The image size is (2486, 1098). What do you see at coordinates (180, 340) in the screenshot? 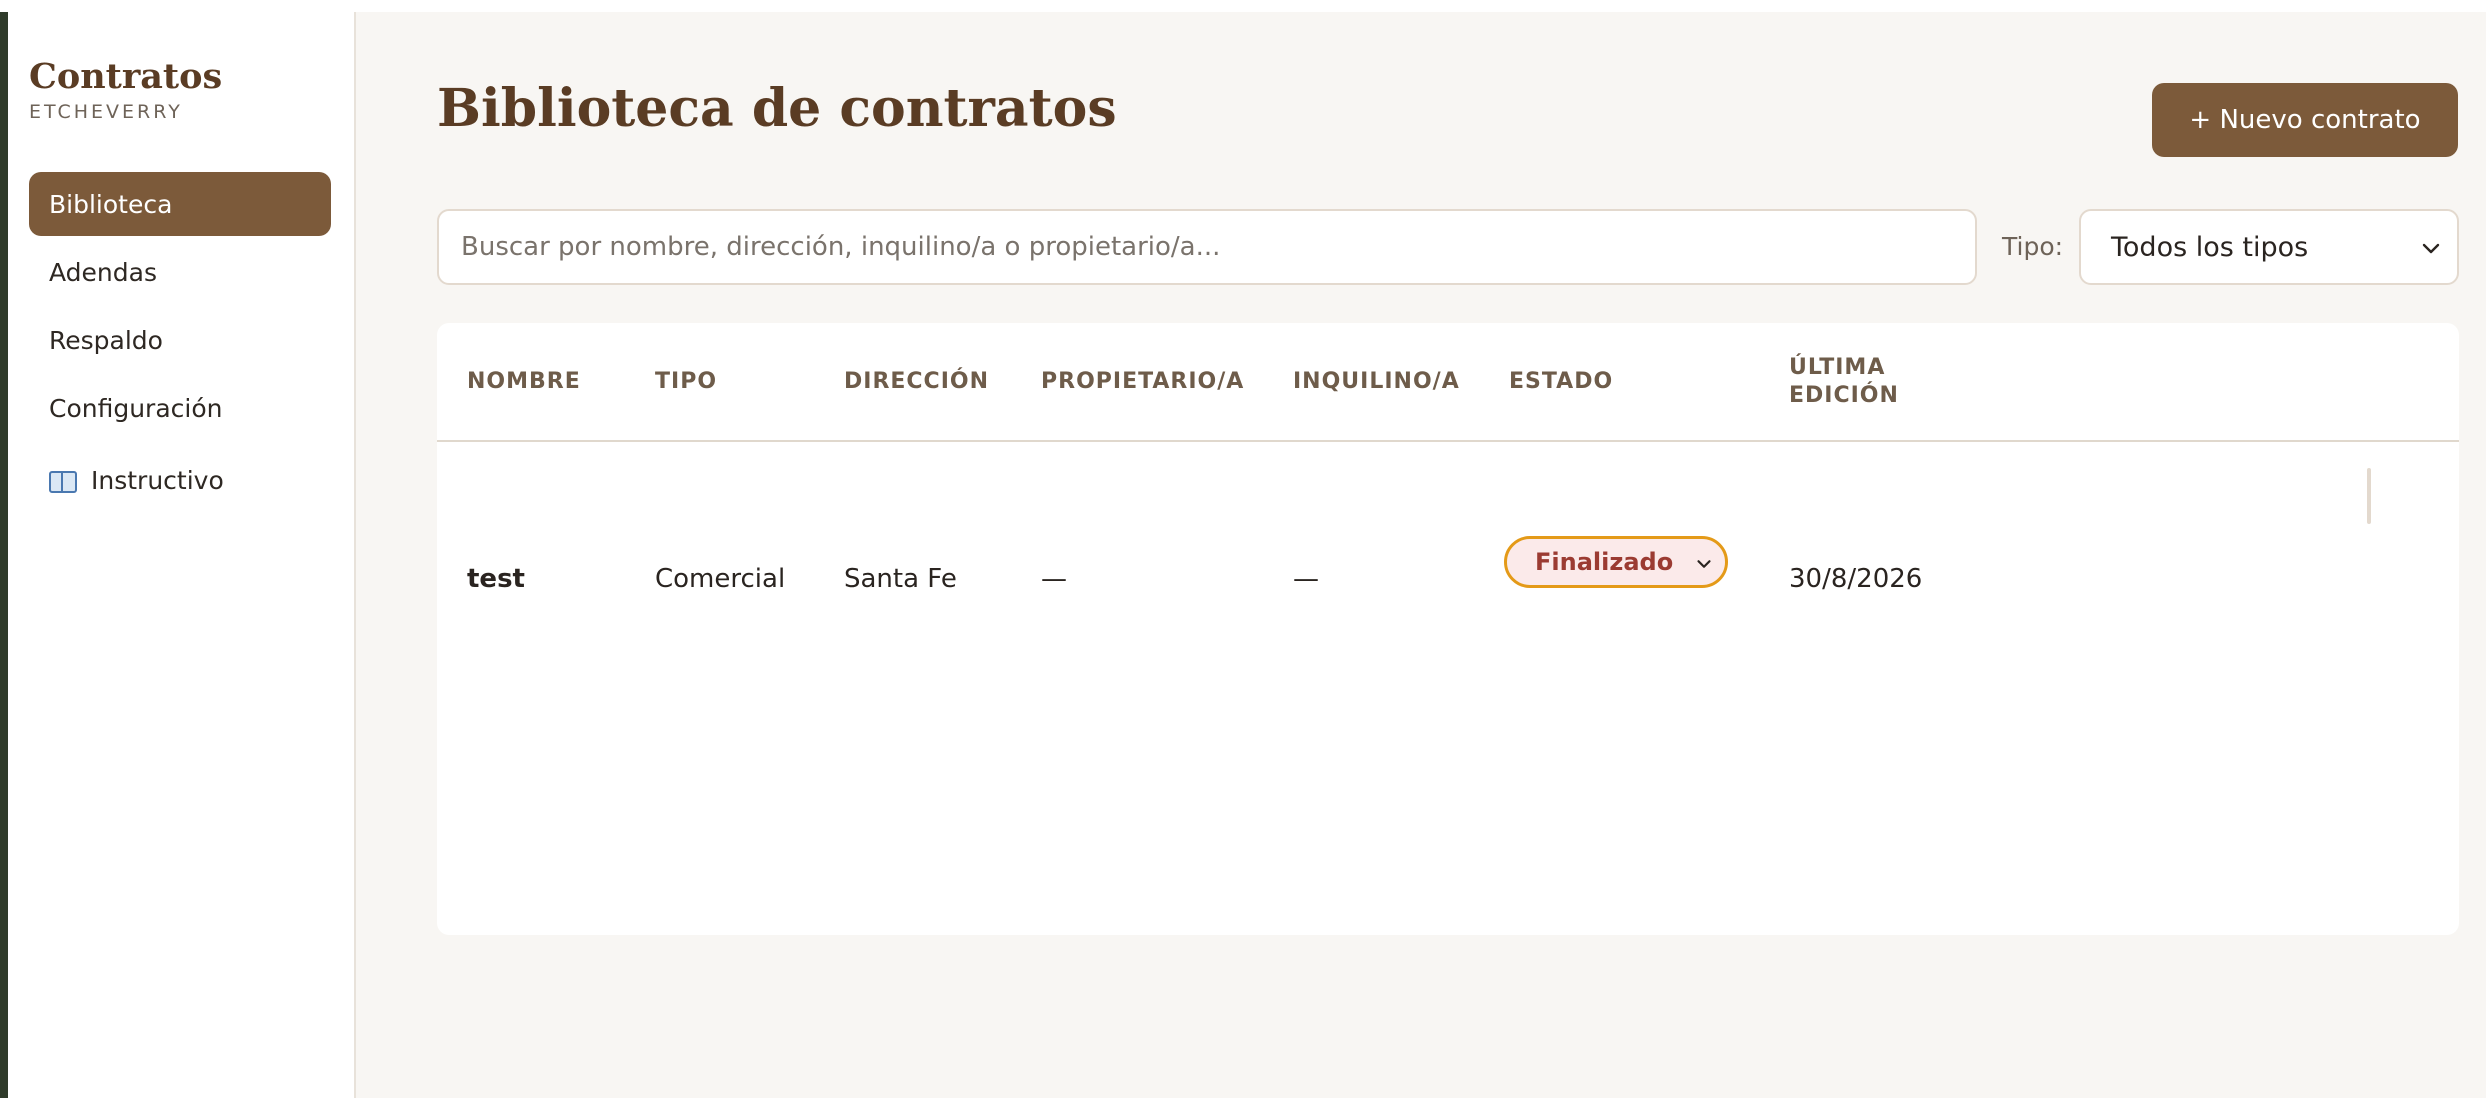
I see `sidebar-item-respaldo: Respaldo` at bounding box center [180, 340].